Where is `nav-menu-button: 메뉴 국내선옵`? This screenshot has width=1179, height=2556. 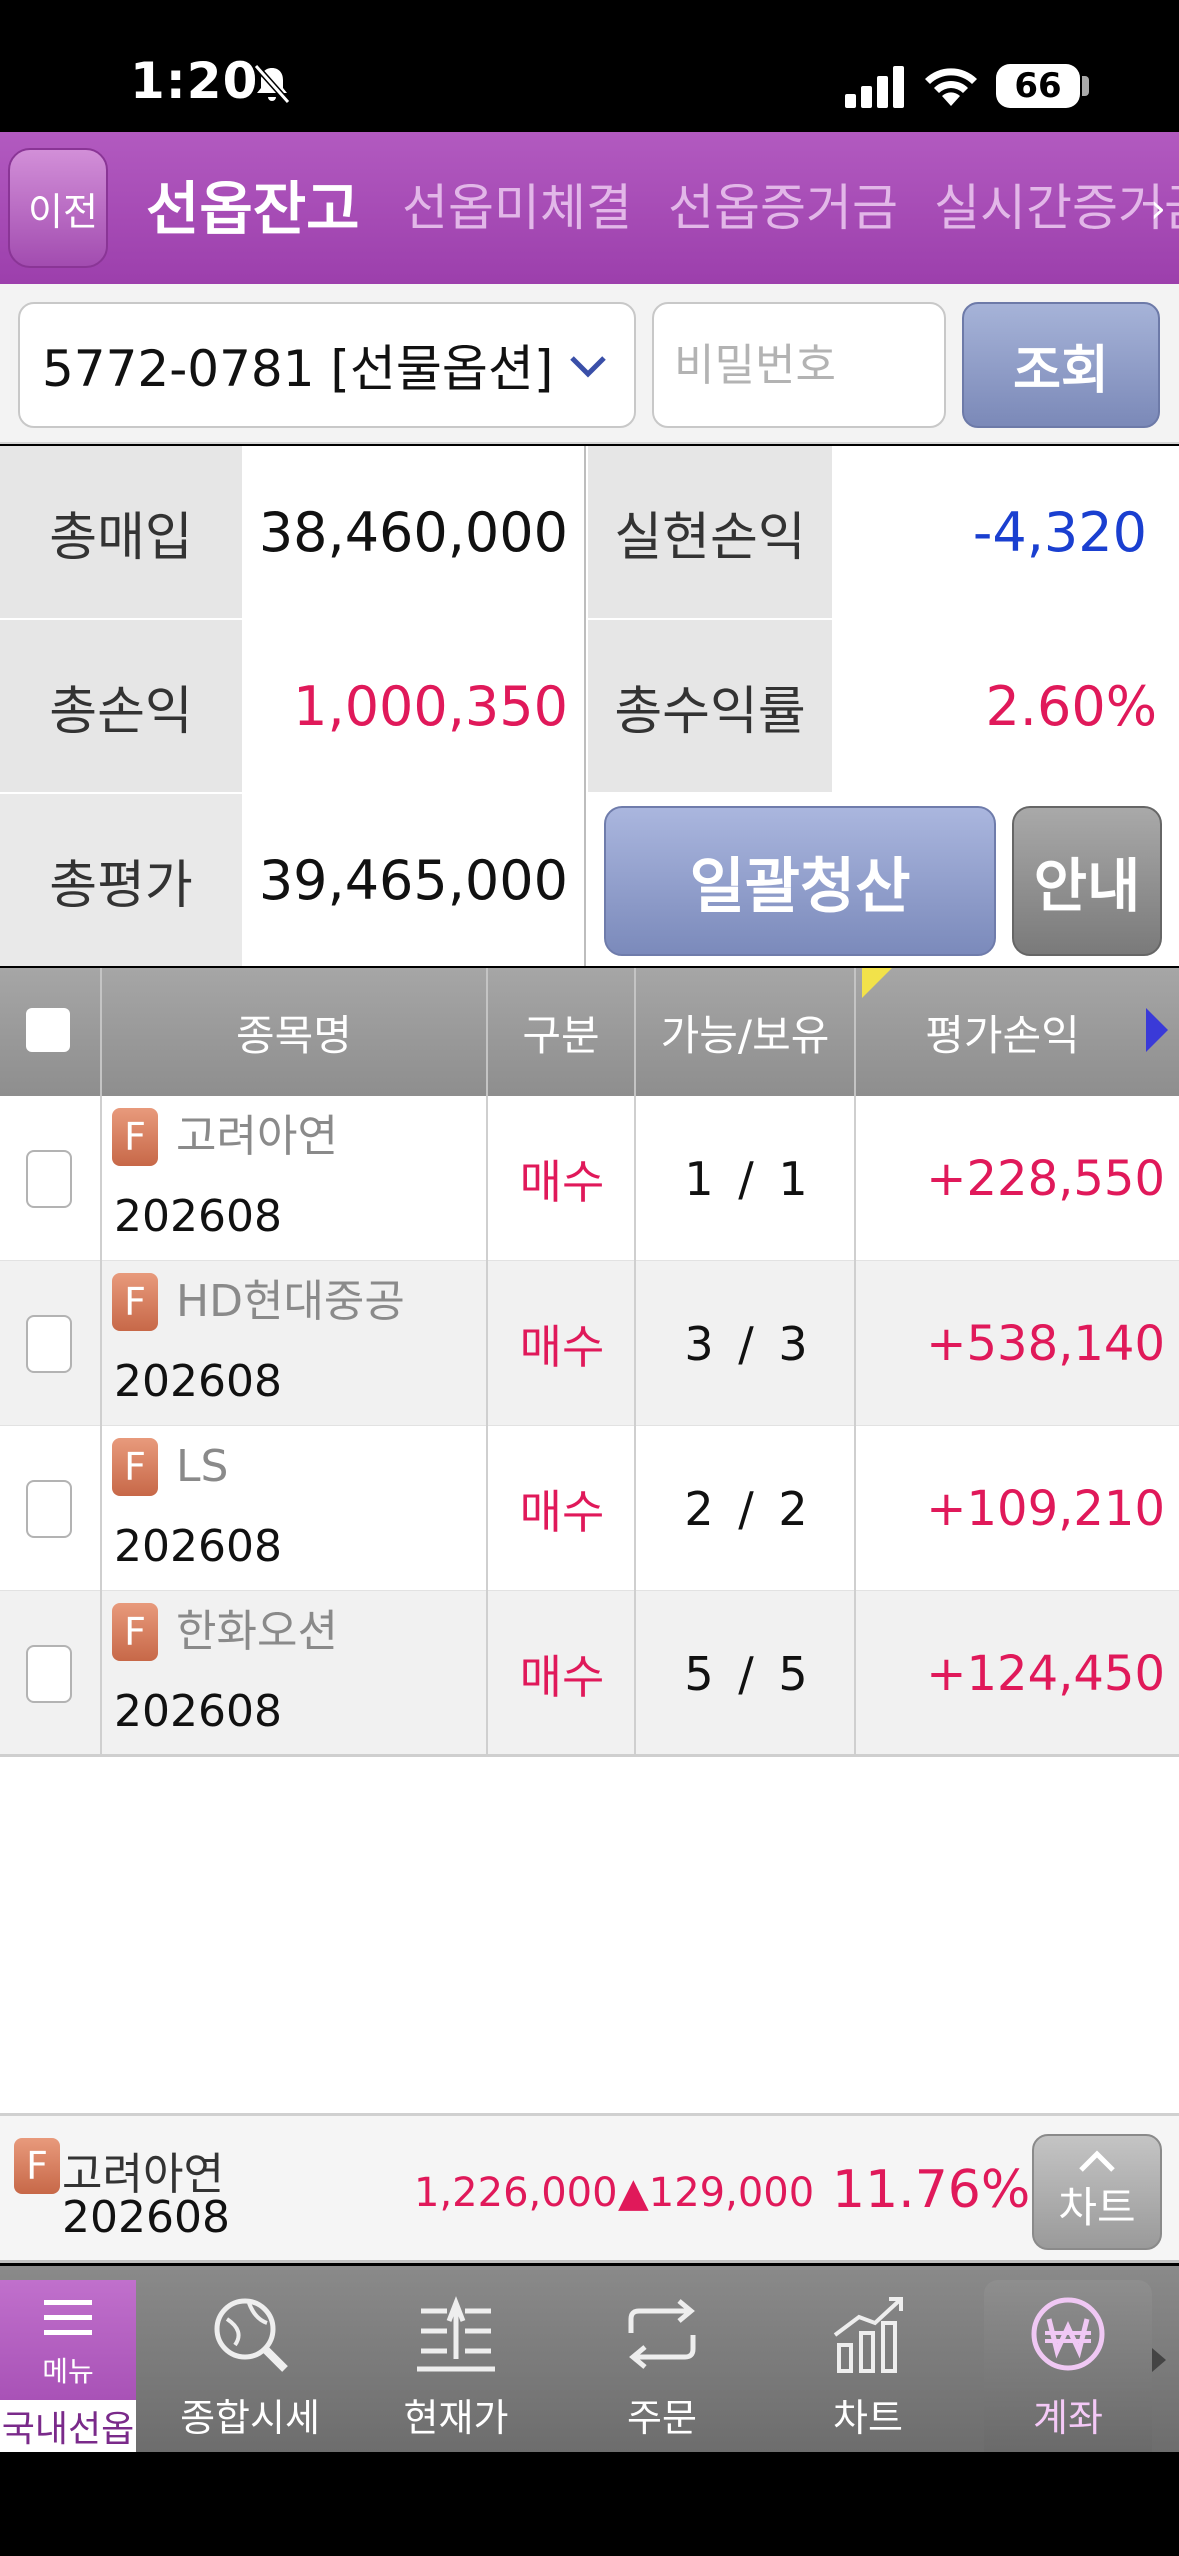 nav-menu-button: 메뉴 국내선옵 is located at coordinates (68, 2366).